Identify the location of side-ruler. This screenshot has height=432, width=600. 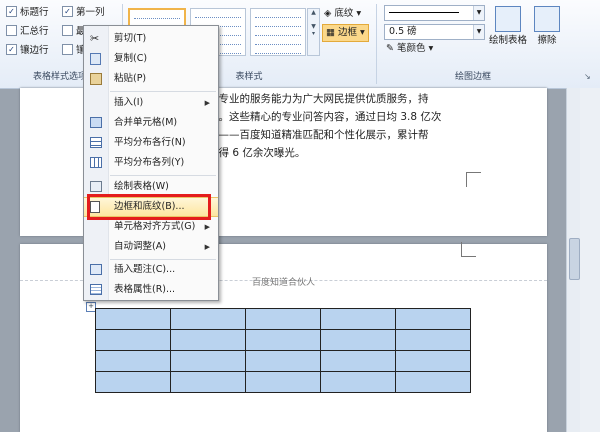
(590, 260).